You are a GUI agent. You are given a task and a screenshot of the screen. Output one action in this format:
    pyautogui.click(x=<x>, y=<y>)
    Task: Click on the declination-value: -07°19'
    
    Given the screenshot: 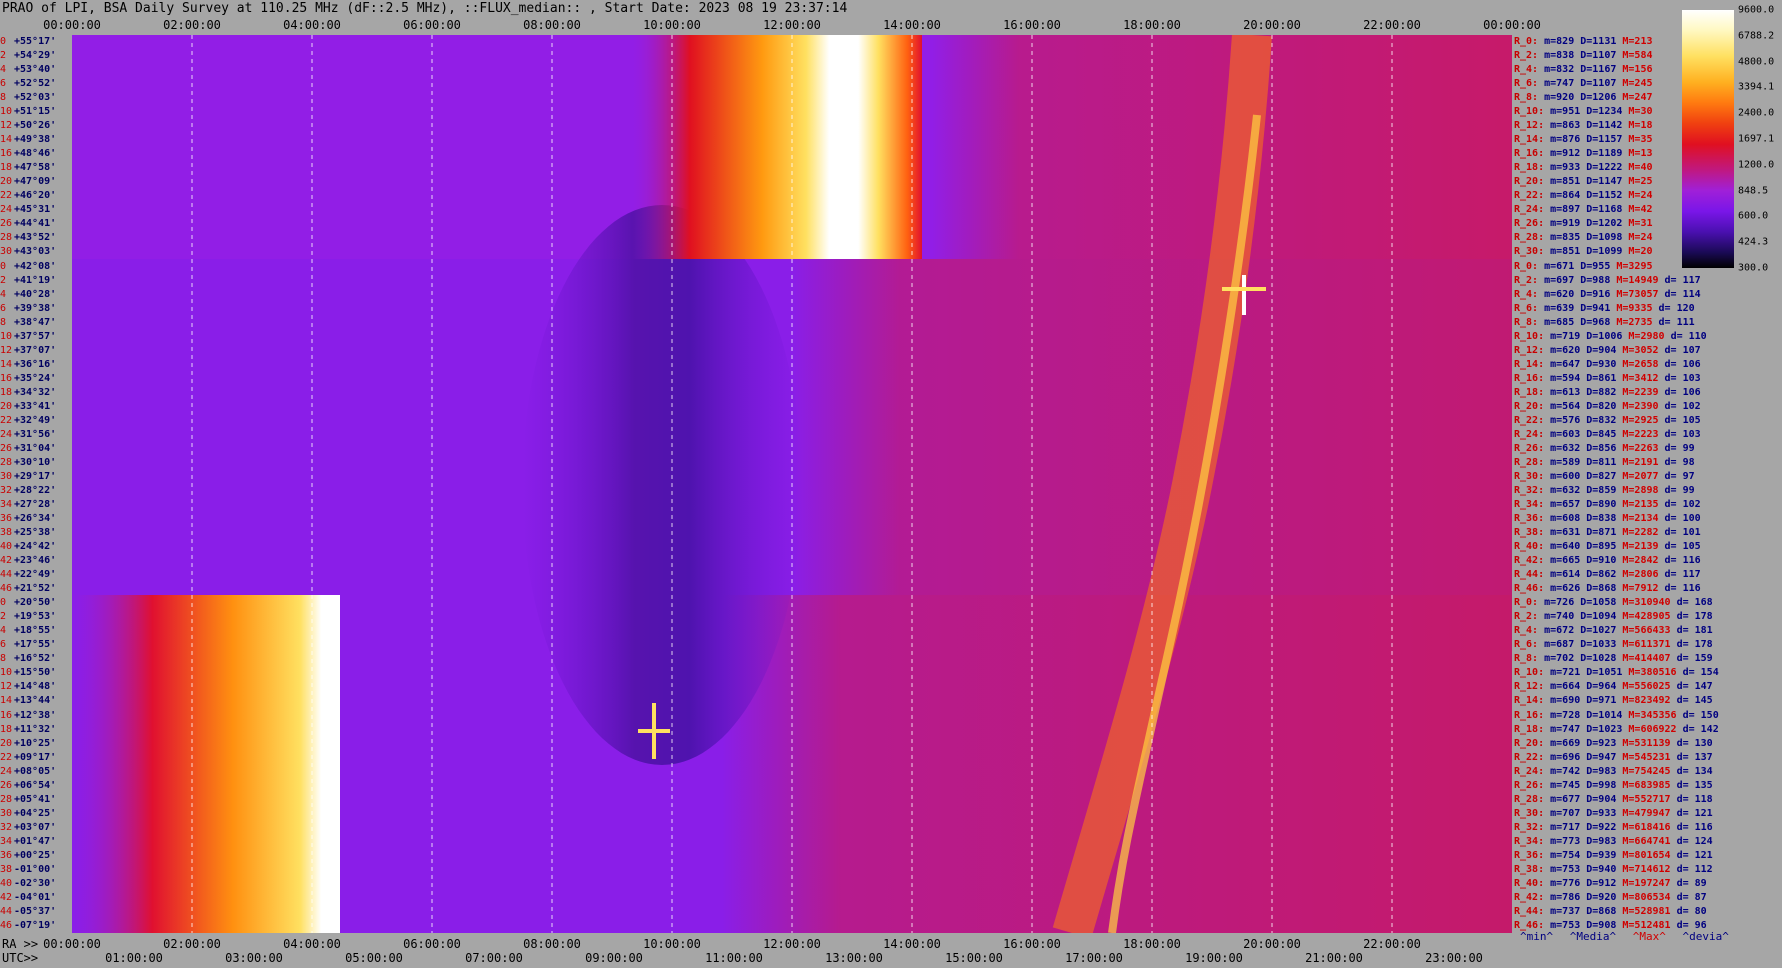 What is the action you would take?
    pyautogui.click(x=35, y=925)
    